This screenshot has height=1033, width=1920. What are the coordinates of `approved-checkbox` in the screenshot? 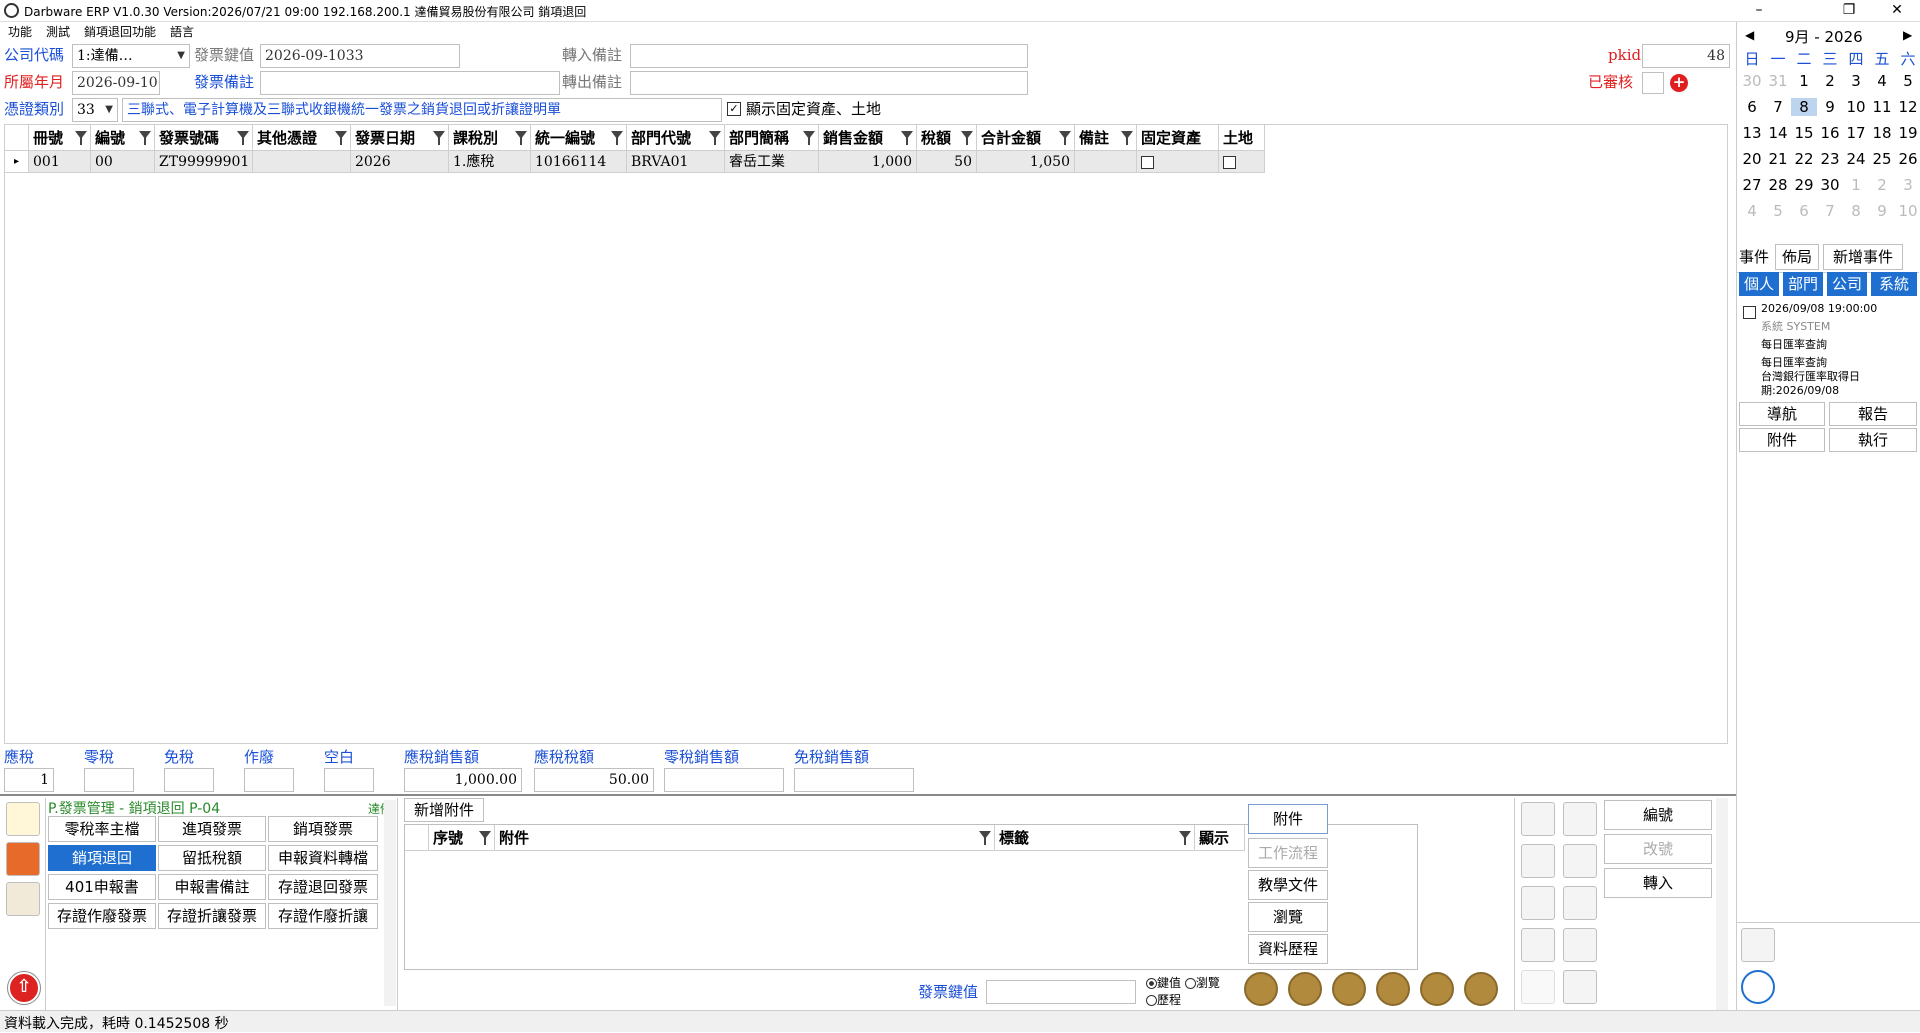 It's located at (1653, 83).